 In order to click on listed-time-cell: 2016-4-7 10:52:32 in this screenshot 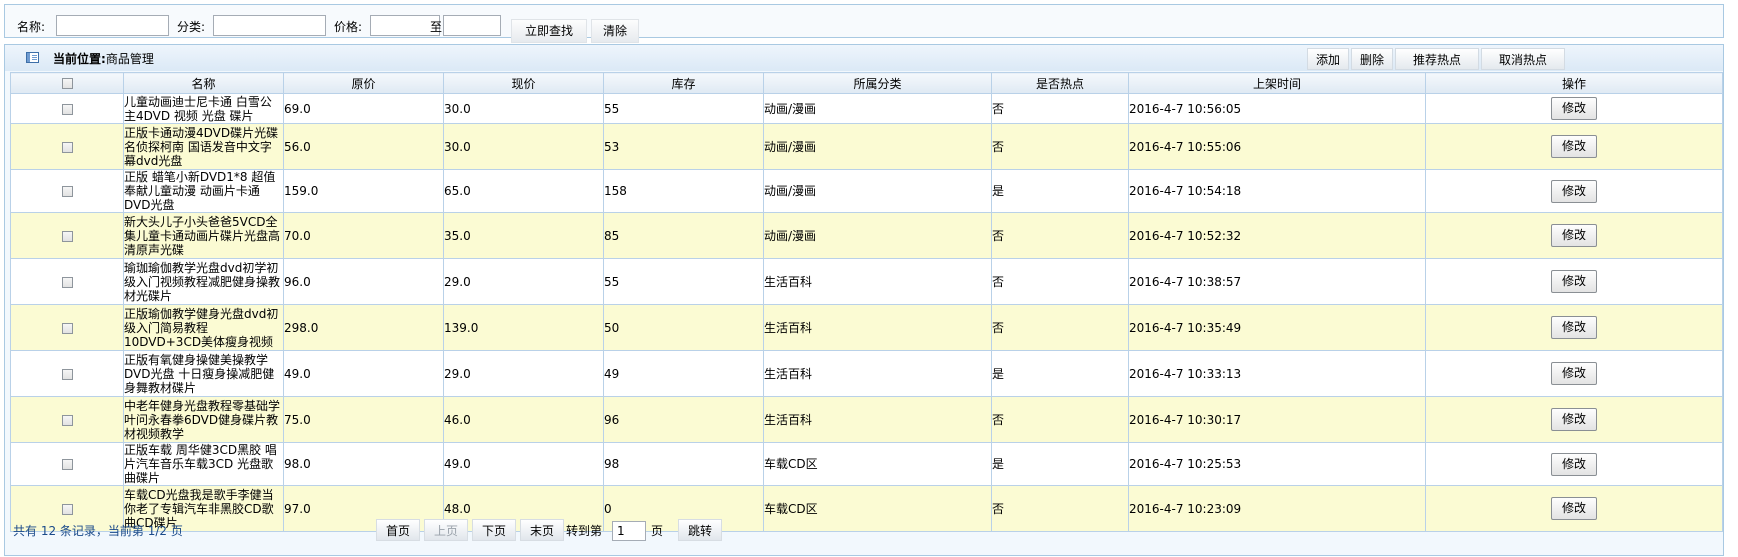, I will do `click(1277, 235)`.